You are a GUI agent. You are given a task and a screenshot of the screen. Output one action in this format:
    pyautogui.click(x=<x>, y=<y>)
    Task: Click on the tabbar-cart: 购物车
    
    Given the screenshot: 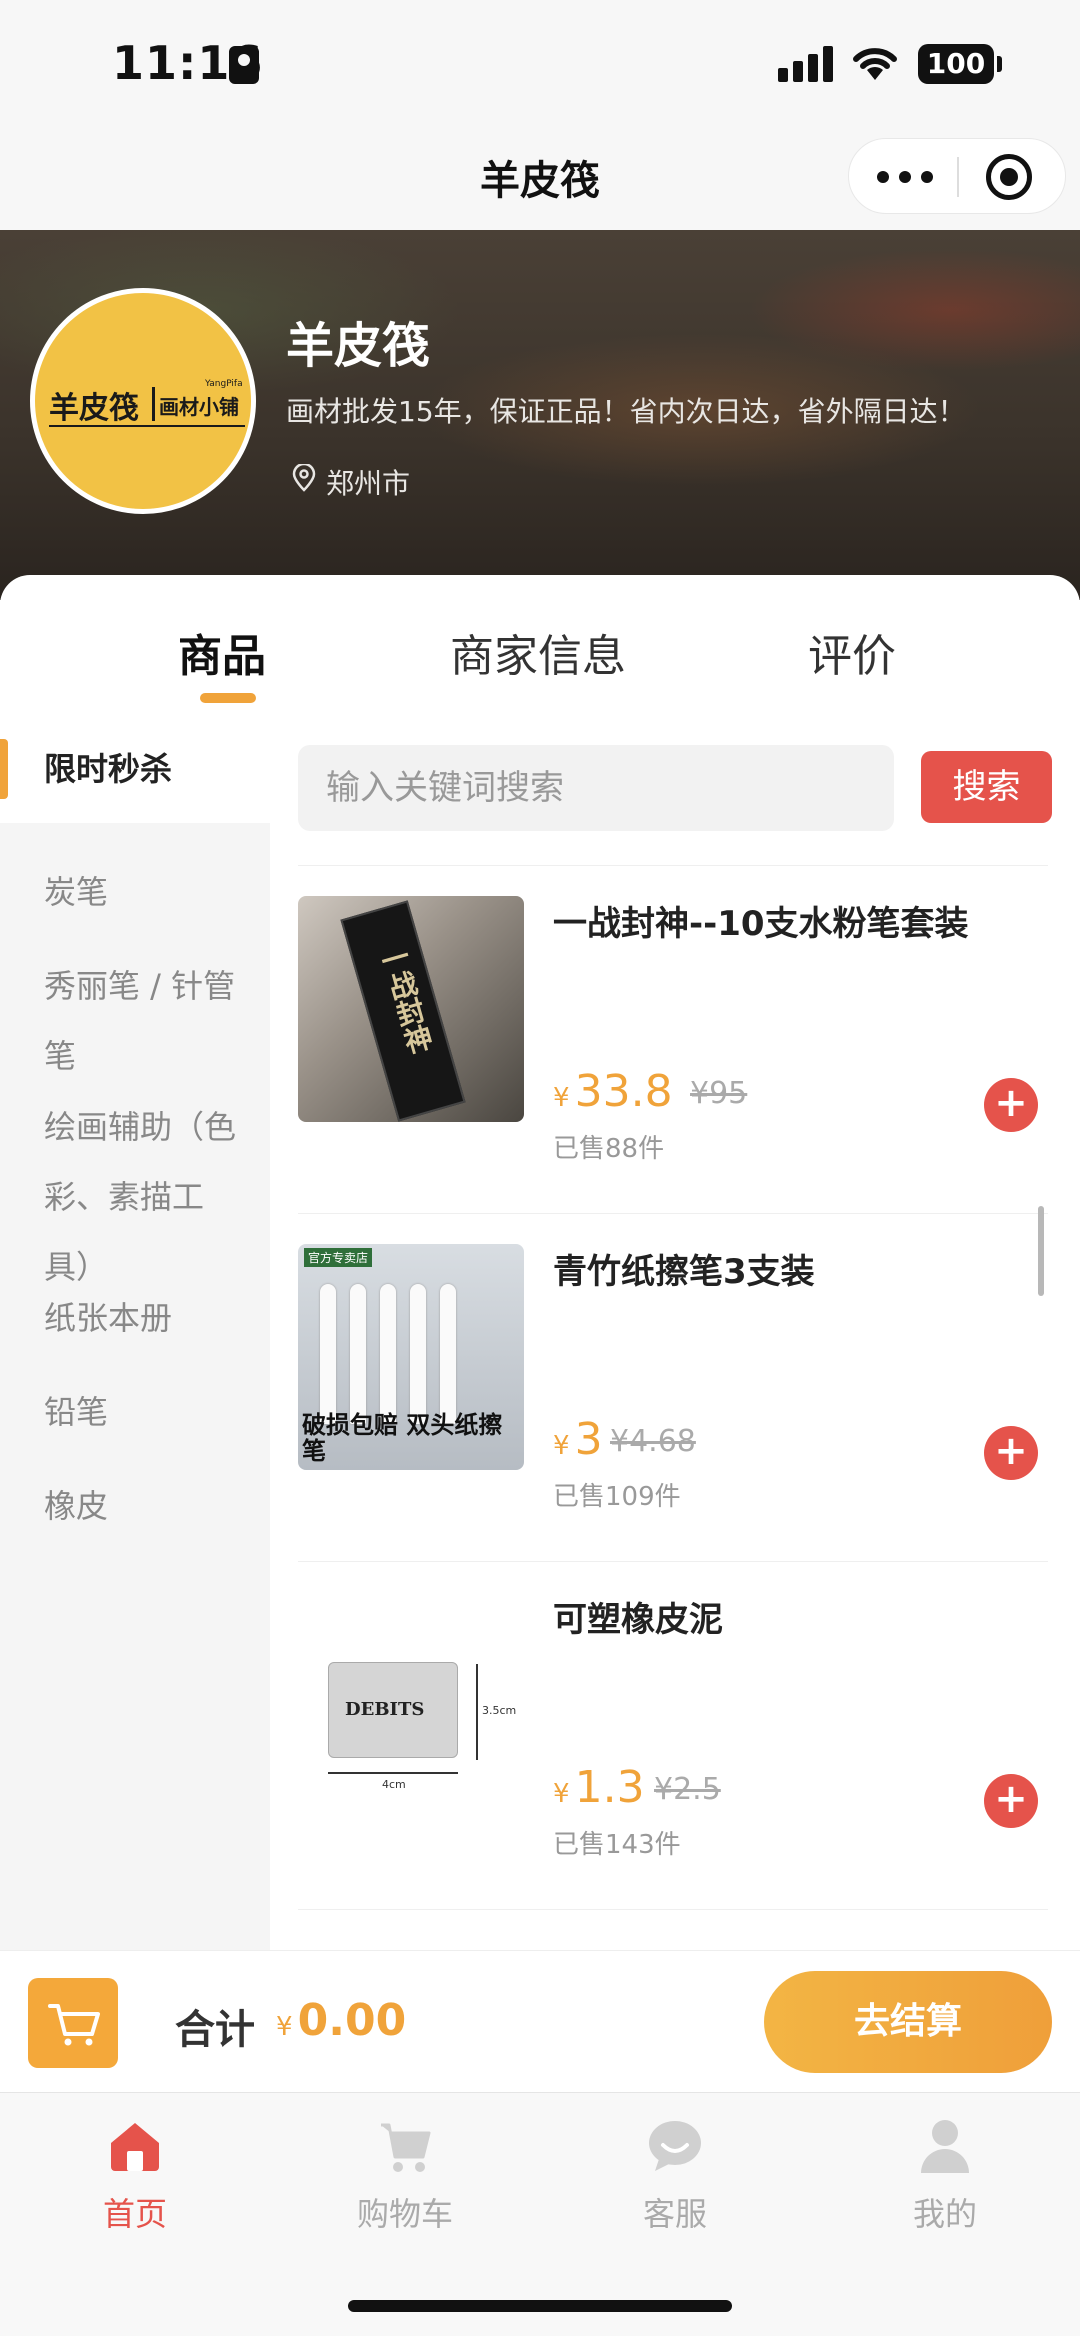 What is the action you would take?
    pyautogui.click(x=405, y=2175)
    